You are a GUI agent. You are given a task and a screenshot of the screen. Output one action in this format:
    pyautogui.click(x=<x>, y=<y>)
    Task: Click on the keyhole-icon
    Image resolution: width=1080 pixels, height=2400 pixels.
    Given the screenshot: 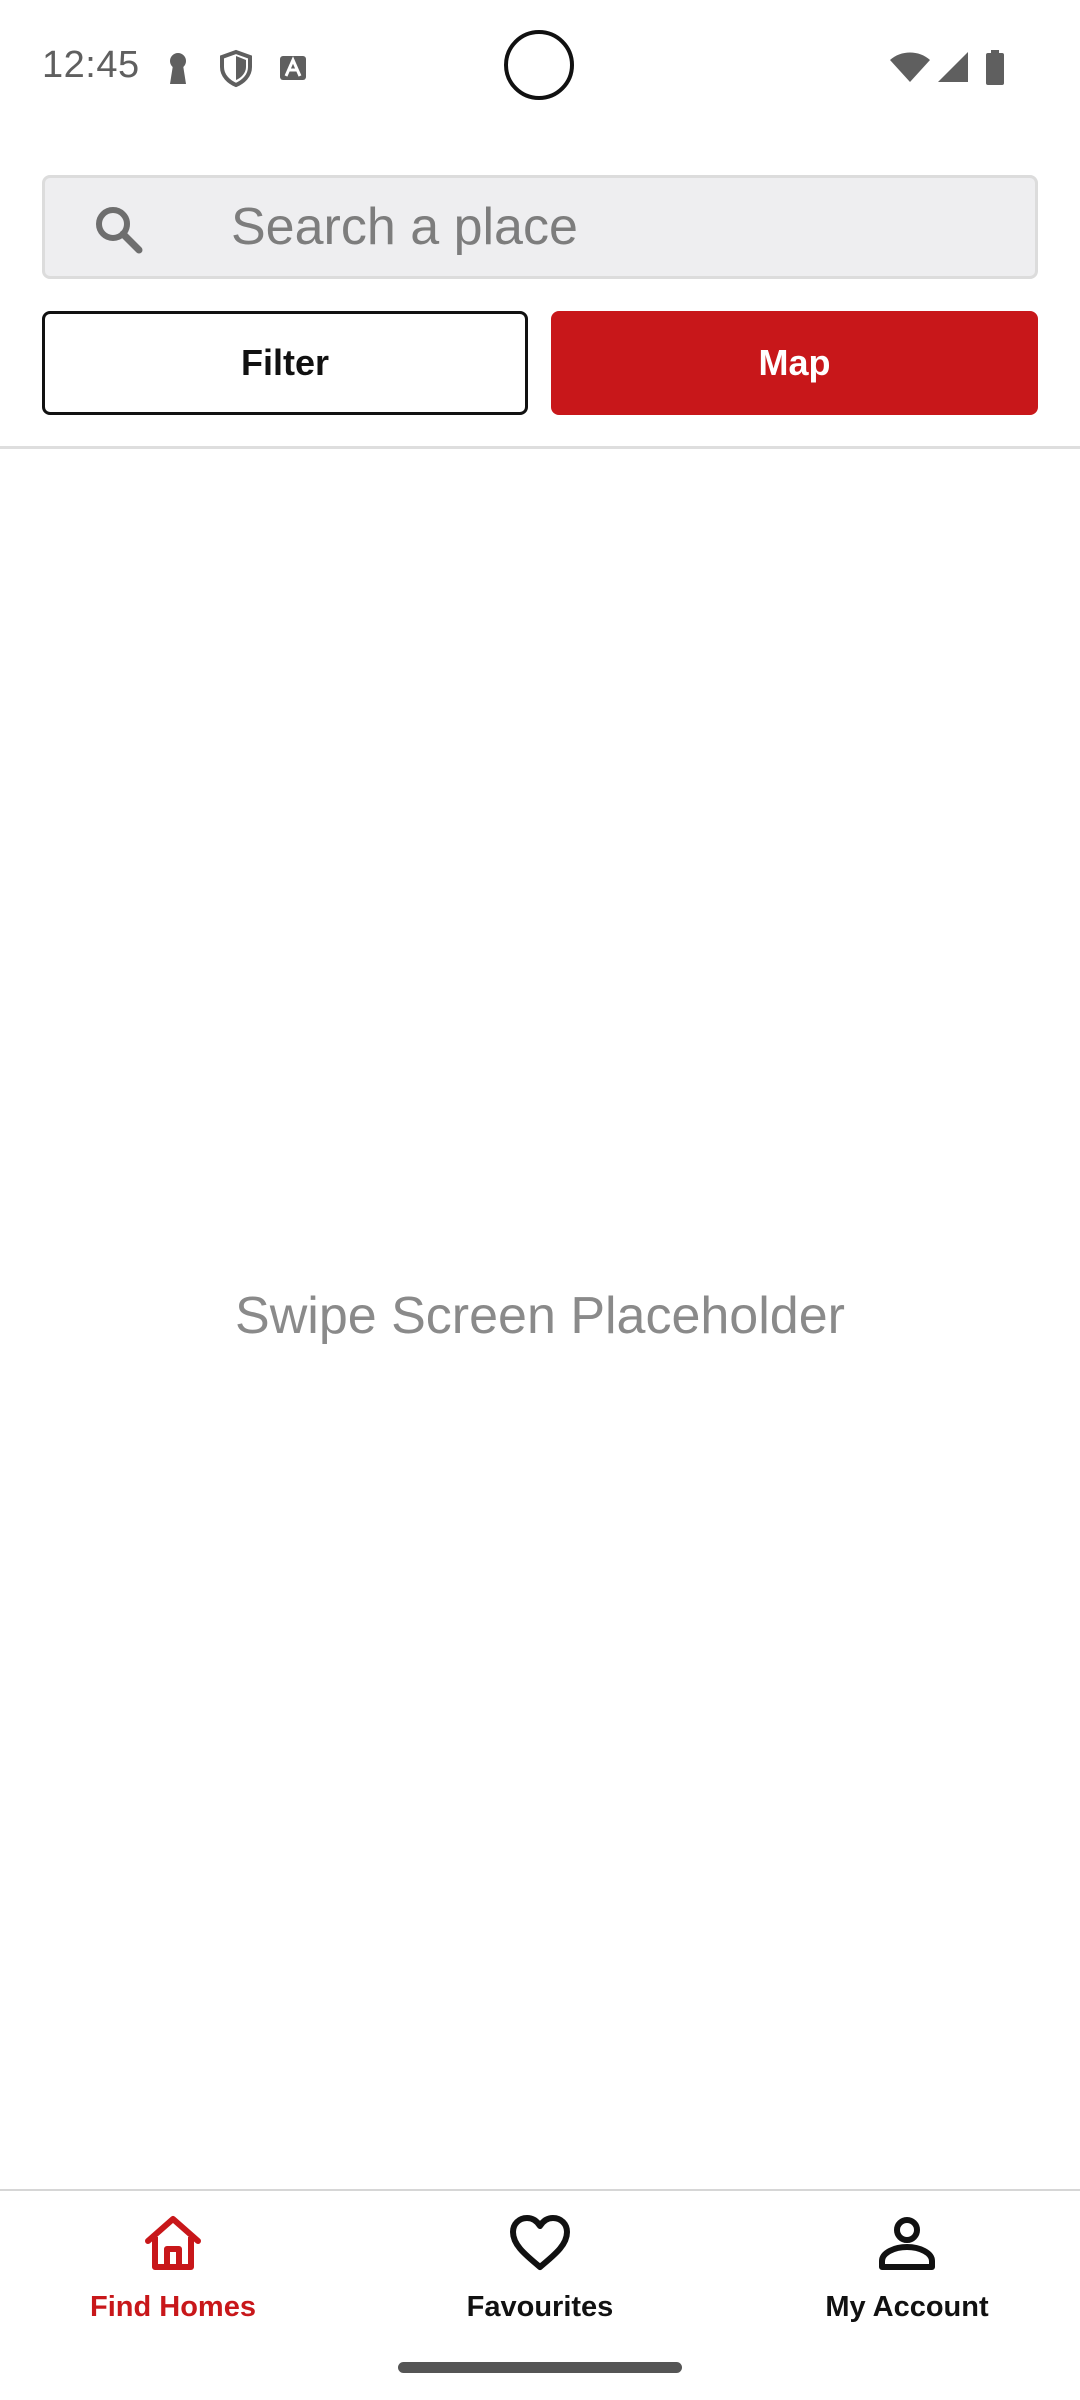 What is the action you would take?
    pyautogui.click(x=178, y=68)
    